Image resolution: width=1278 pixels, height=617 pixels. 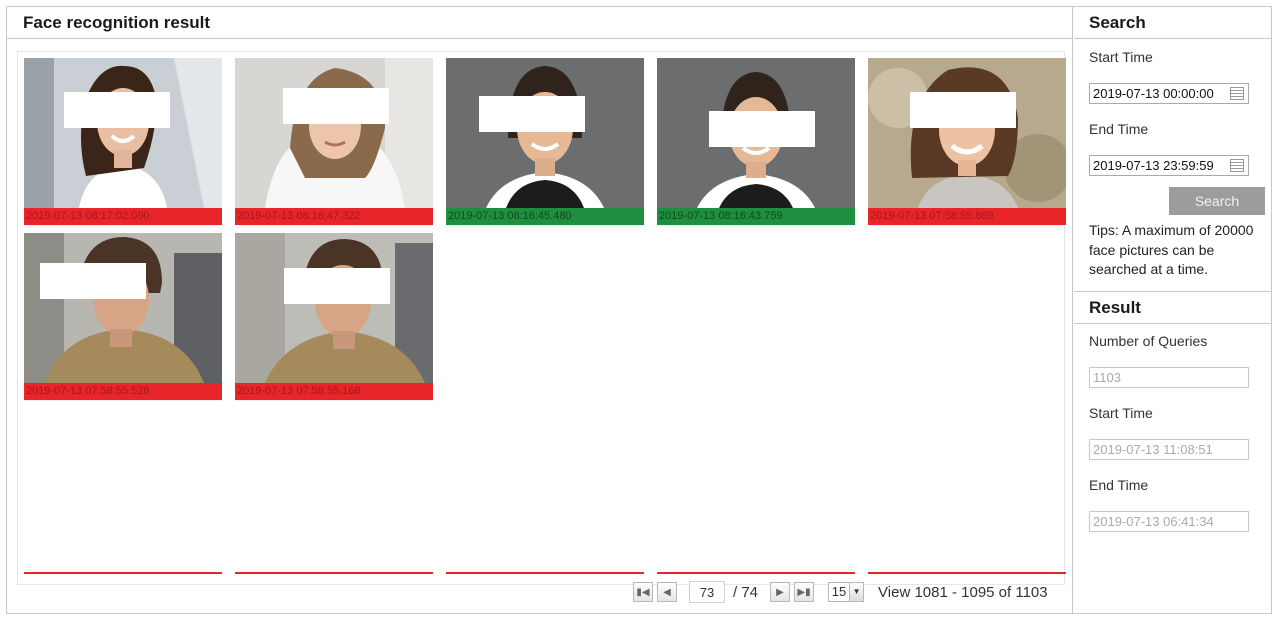 What do you see at coordinates (545, 216) in the screenshot?
I see `timestamp-bar: 2019-07-13 08:16:45.480` at bounding box center [545, 216].